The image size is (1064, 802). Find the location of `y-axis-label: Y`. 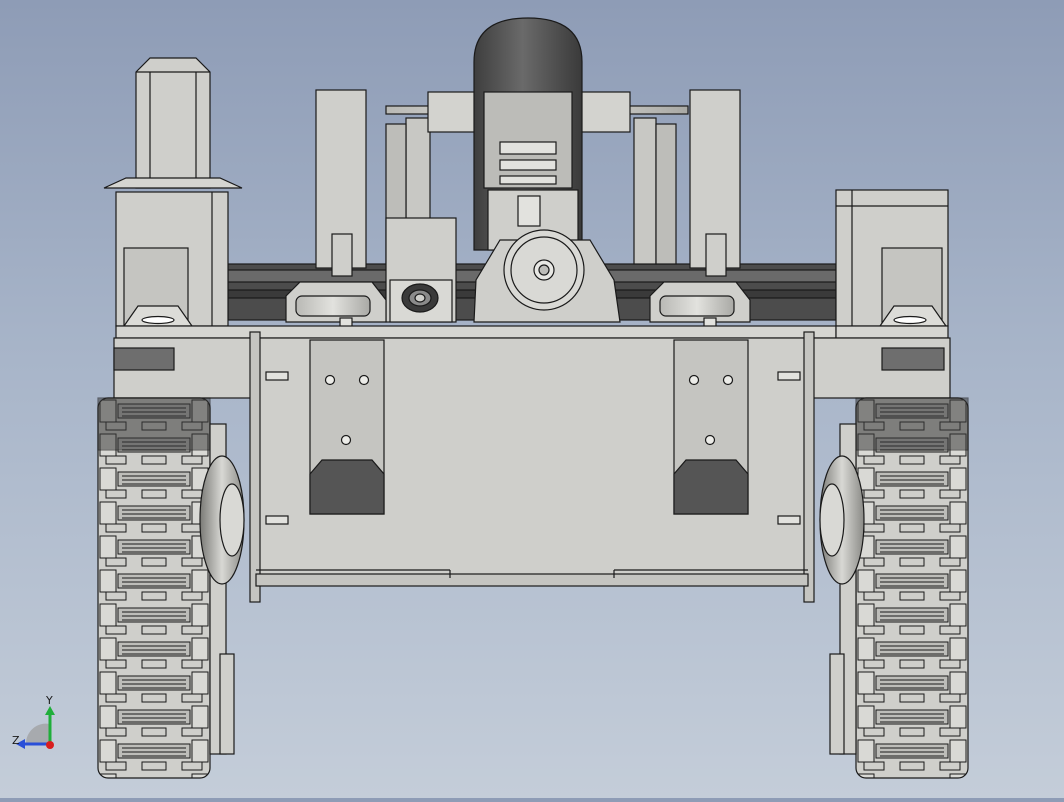

y-axis-label: Y is located at coordinates (49, 700).